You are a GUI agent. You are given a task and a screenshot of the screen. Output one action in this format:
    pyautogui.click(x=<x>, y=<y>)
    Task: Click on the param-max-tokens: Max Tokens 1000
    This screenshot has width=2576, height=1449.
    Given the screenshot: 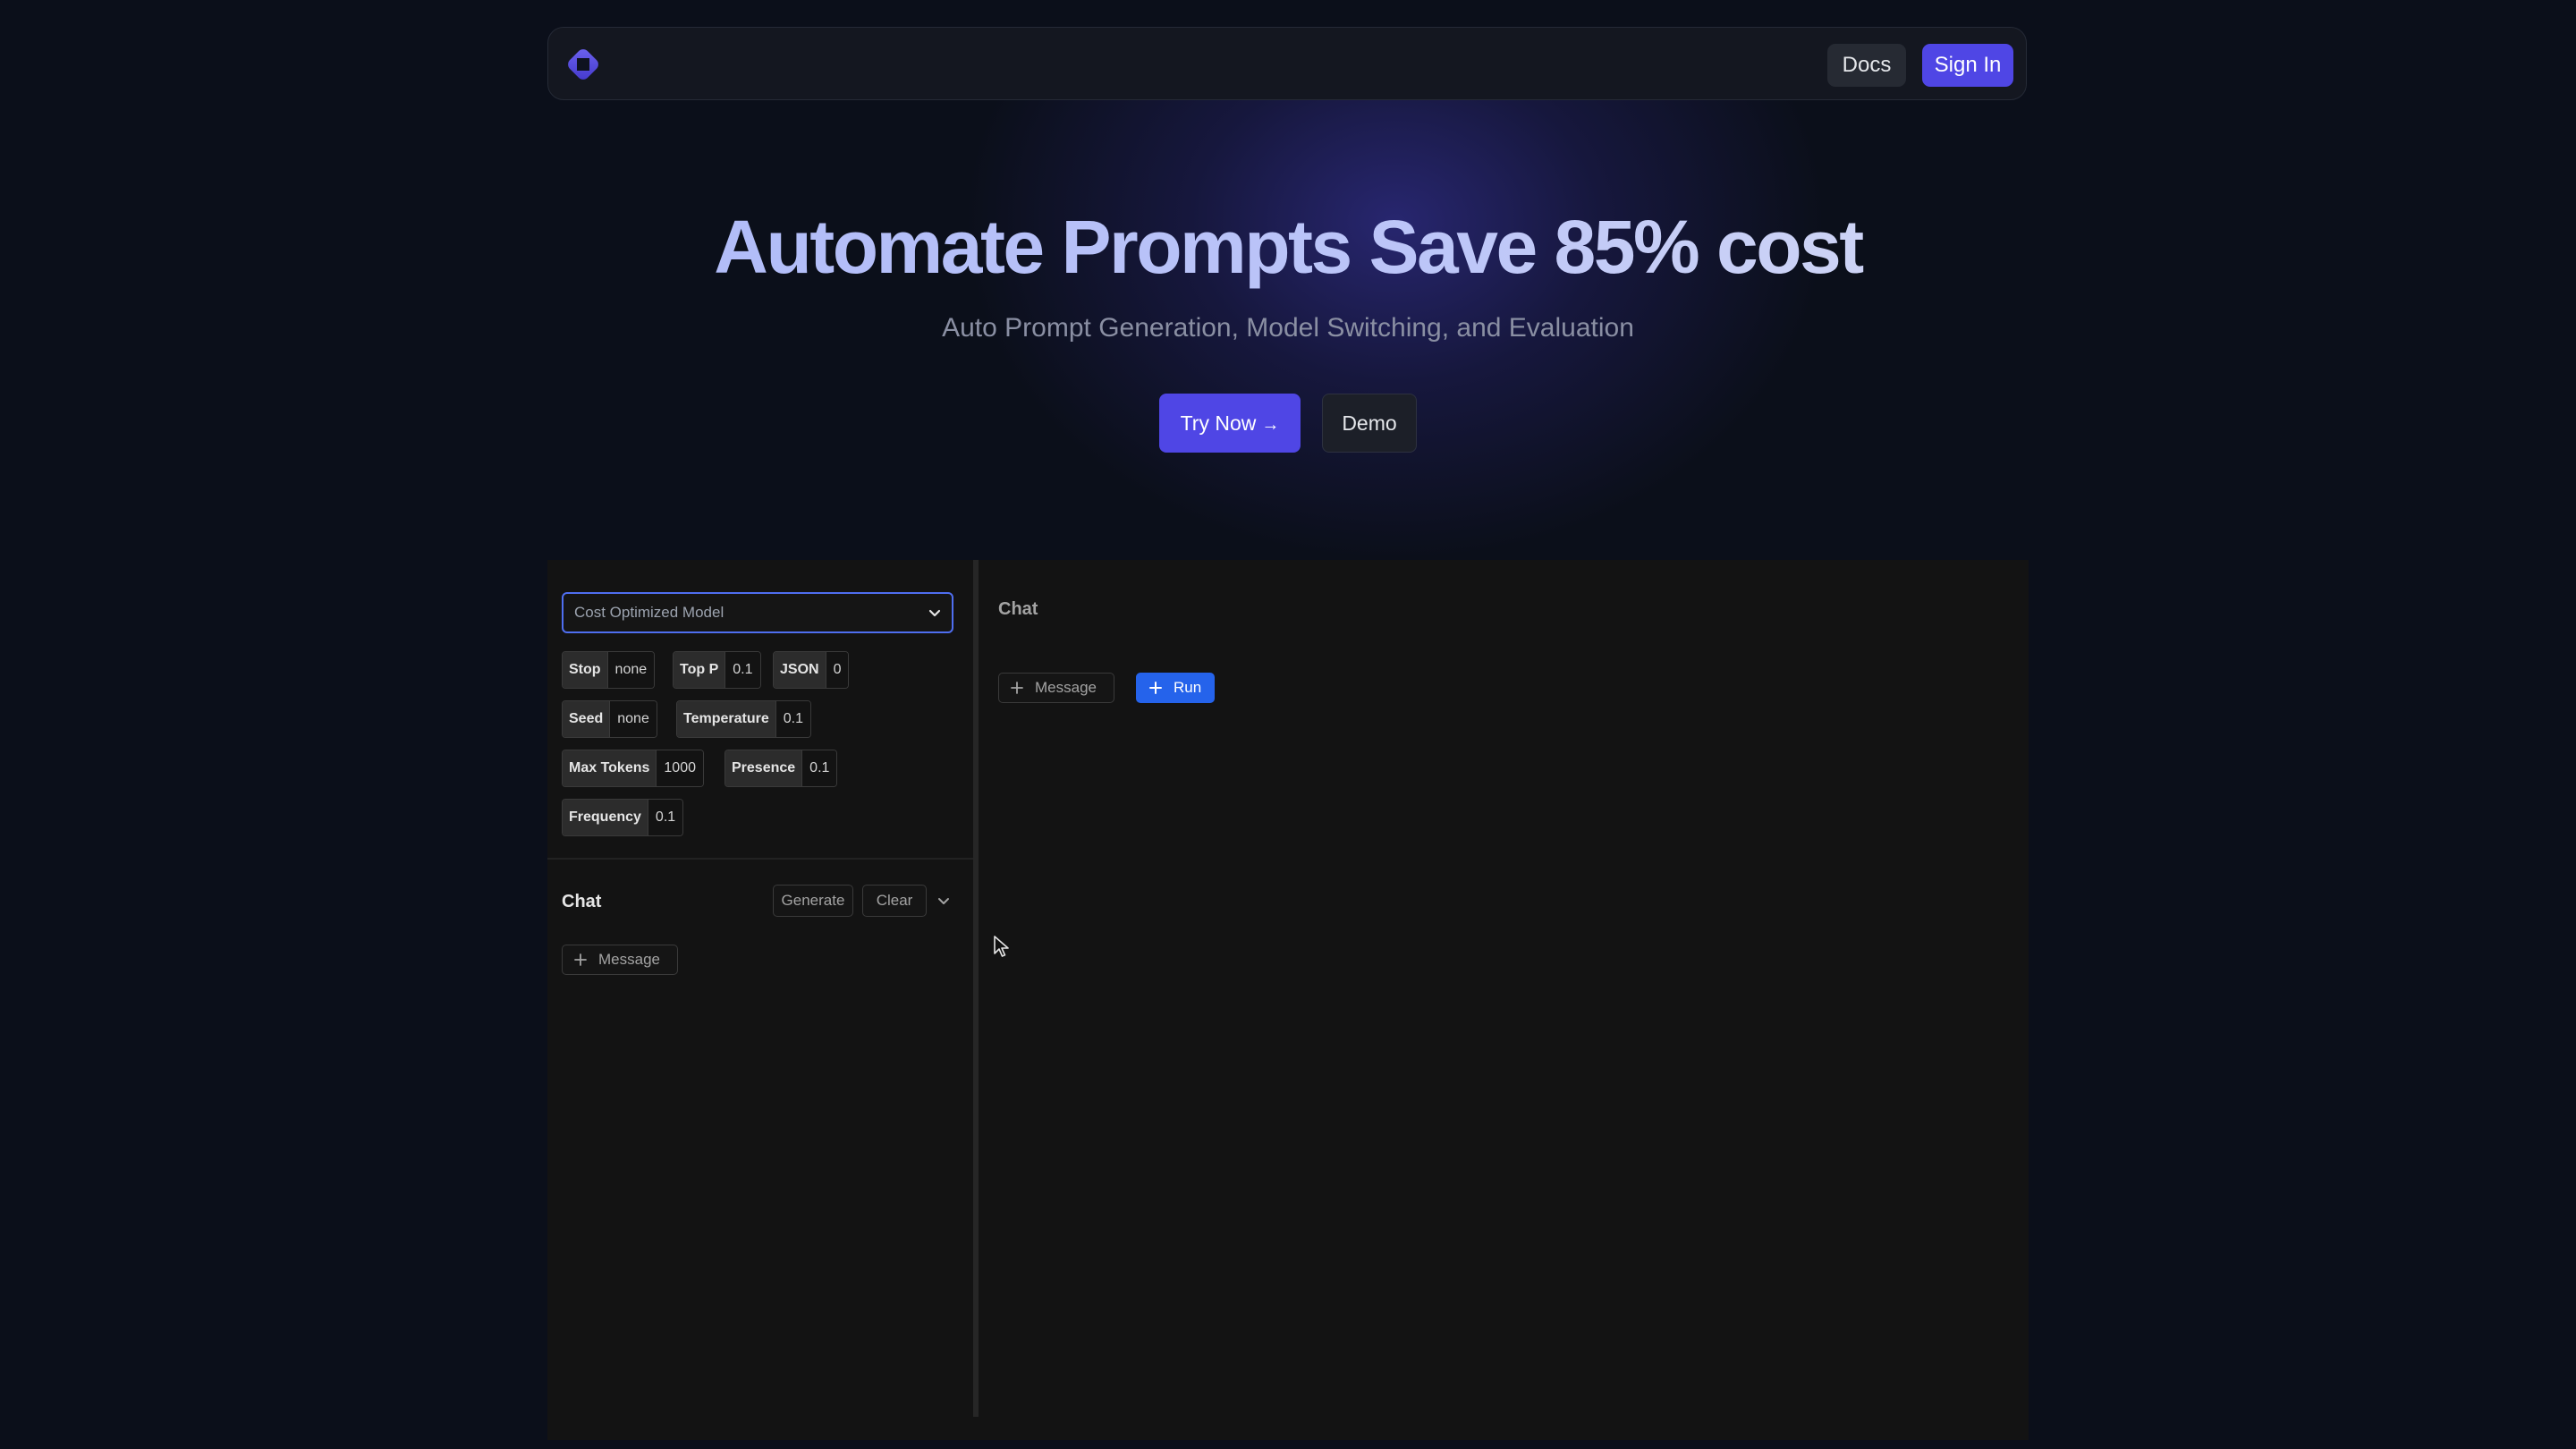 What is the action you would take?
    pyautogui.click(x=633, y=768)
    